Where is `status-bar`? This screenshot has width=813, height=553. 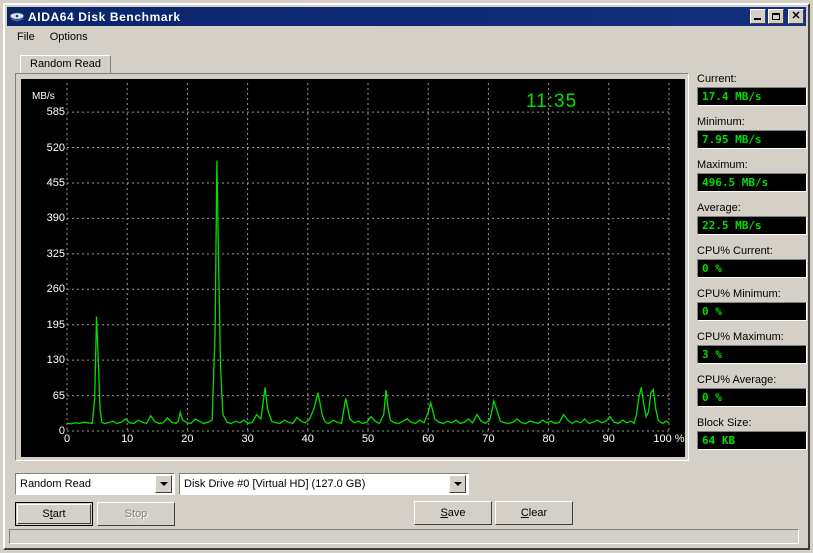
status-bar is located at coordinates (406, 537).